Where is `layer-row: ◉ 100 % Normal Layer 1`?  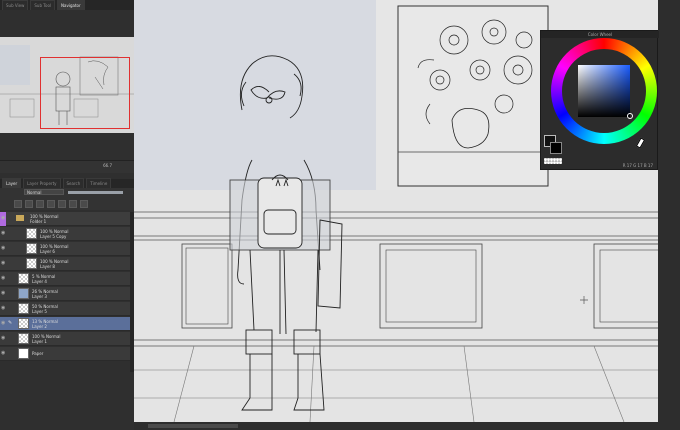 layer-row: ◉ 100 % Normal Layer 1 is located at coordinates (65, 339).